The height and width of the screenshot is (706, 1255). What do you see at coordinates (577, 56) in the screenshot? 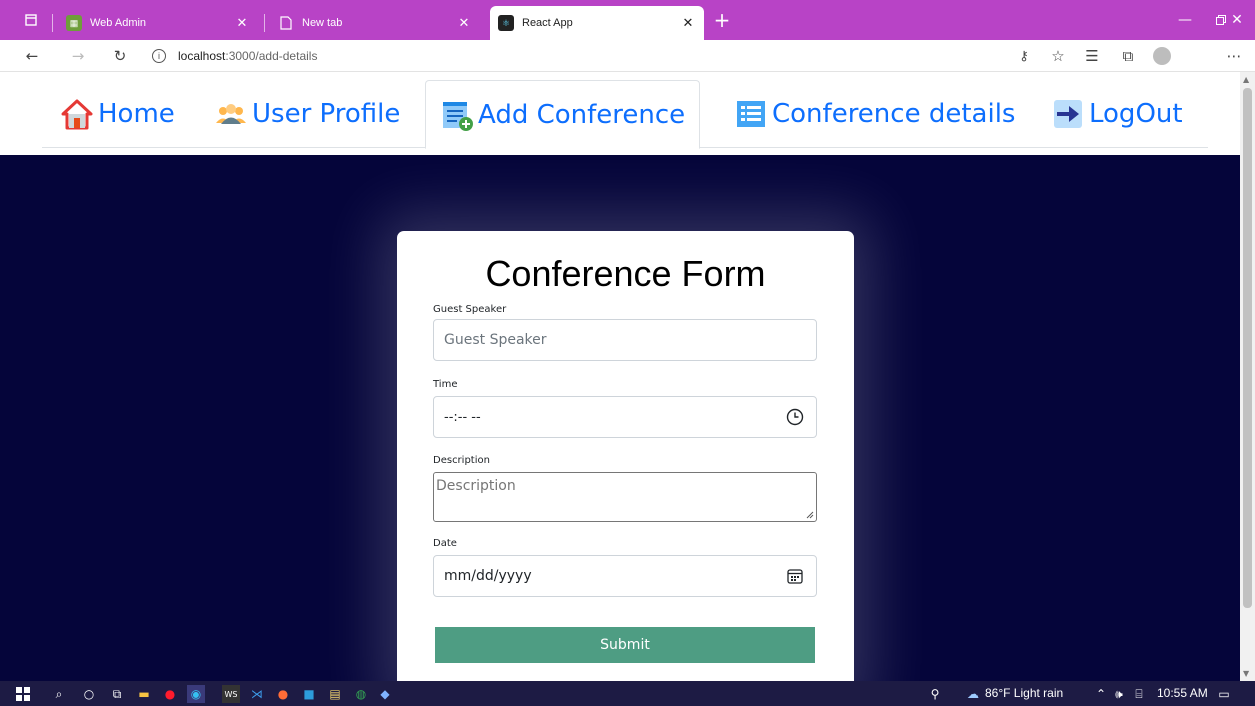
I see `address-bar: i localhost:3000/add-details` at bounding box center [577, 56].